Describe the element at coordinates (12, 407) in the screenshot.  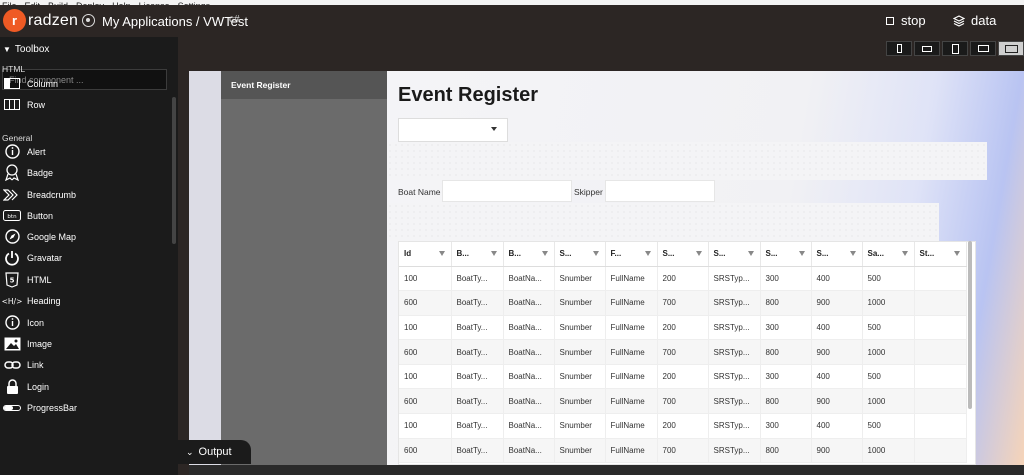
I see `progress-icon` at that location.